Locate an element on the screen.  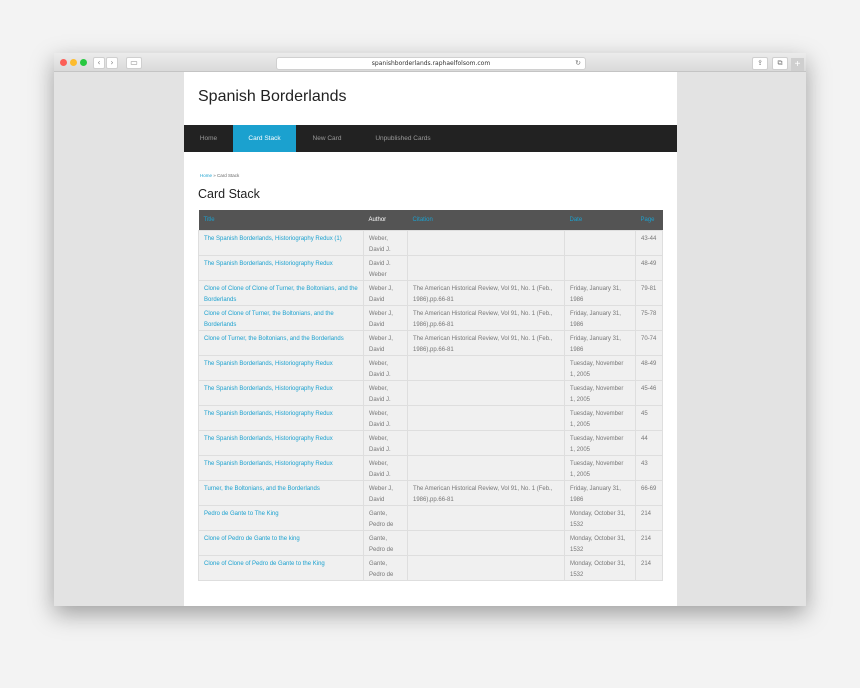
breadcrumb-current: Card Stack is located at coordinates (228, 175).